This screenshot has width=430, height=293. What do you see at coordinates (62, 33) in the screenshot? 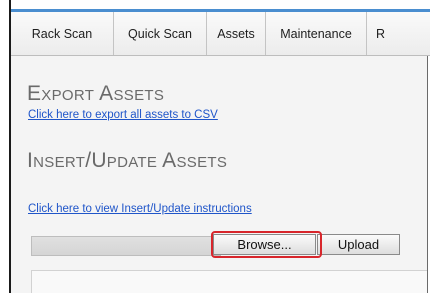
I see `tab-rack-scan: Rack Scan` at bounding box center [62, 33].